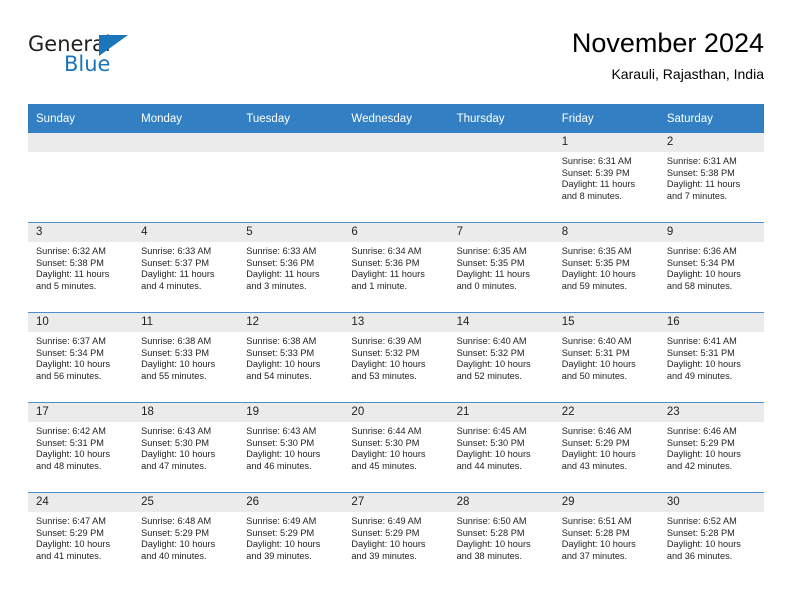 The height and width of the screenshot is (612, 792). What do you see at coordinates (73, 550) in the screenshot?
I see `daylight-text: Daylight: 10 hours and 41 minutes.` at bounding box center [73, 550].